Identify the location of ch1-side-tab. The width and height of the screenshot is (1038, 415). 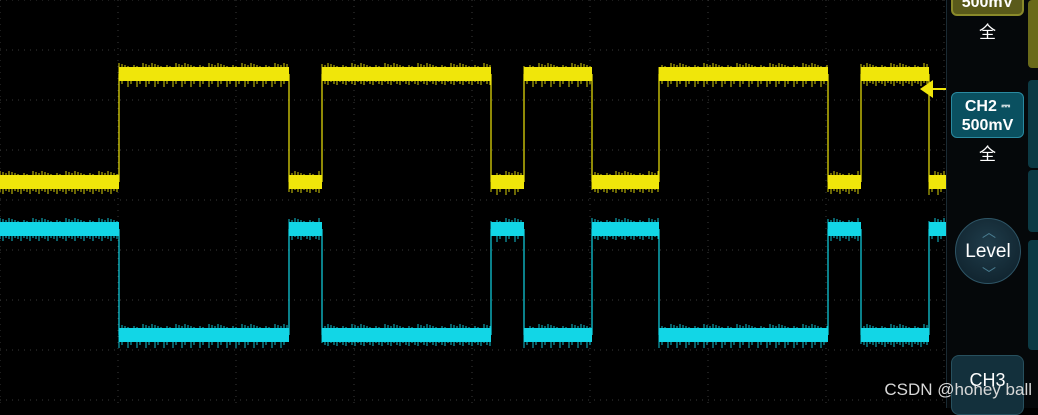
(1033, 34).